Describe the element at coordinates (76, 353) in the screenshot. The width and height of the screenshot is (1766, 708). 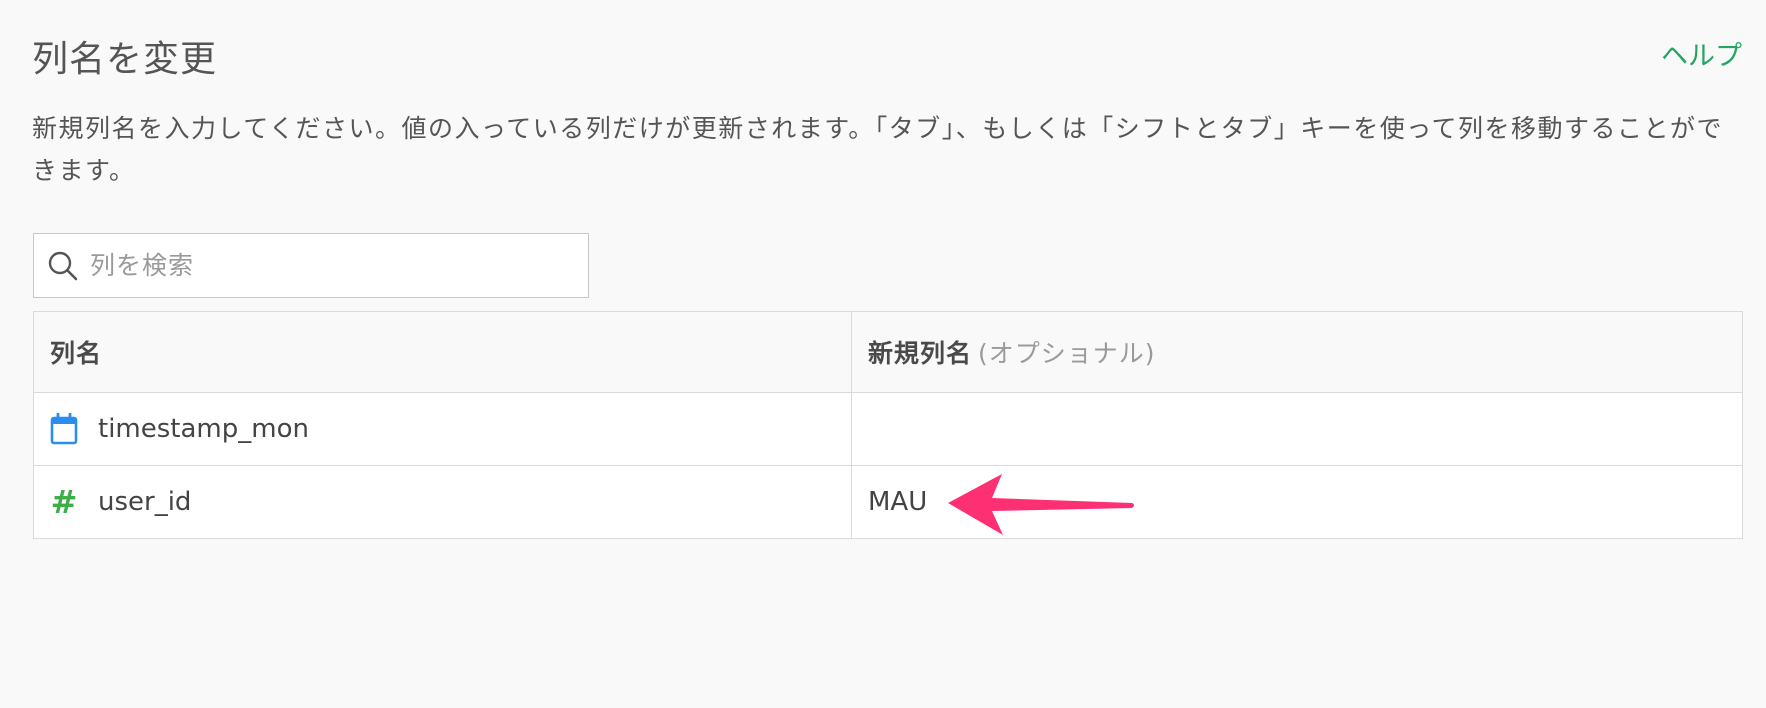
I see `header-column-name-label: 列名` at that location.